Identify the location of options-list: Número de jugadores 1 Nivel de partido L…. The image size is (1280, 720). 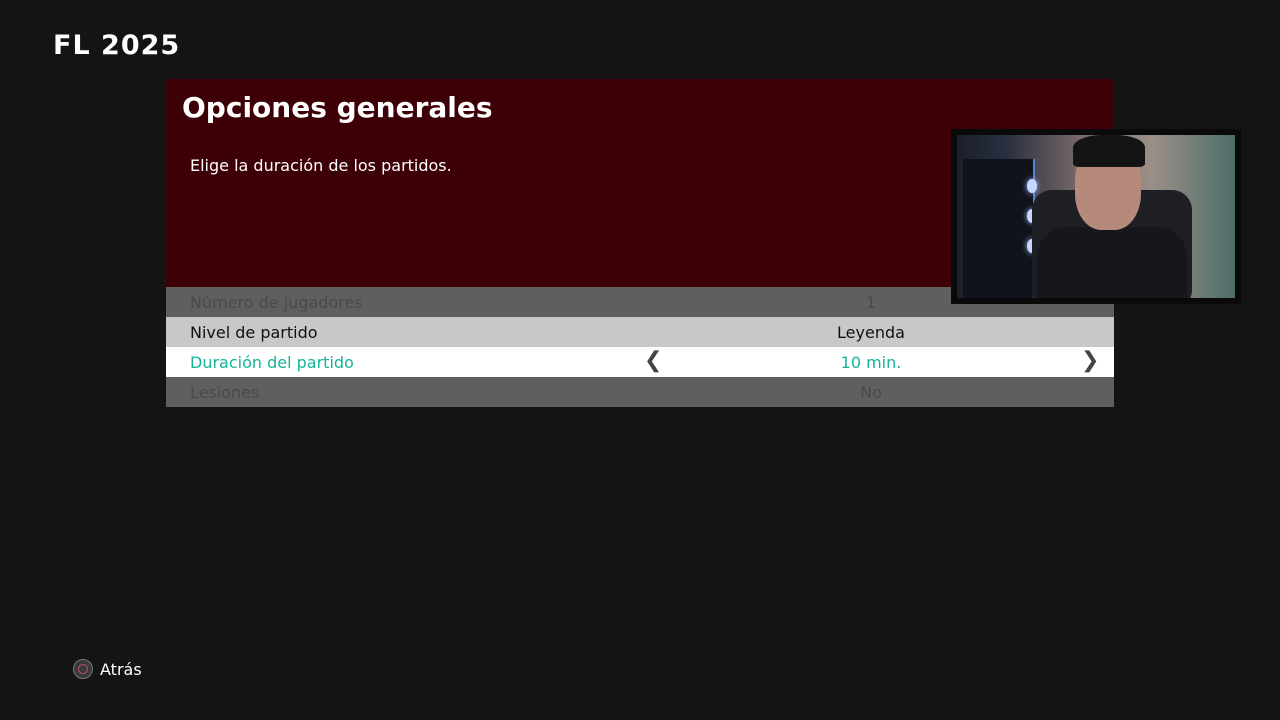
(640, 347).